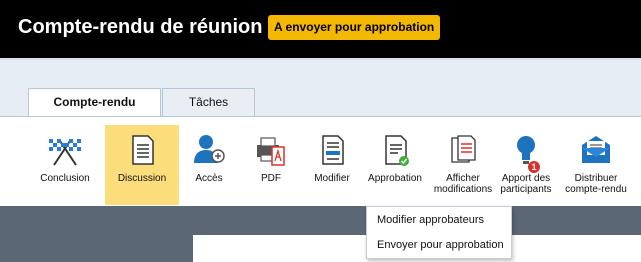 This screenshot has width=641, height=262. Describe the element at coordinates (271, 178) in the screenshot. I see `pdf-label: PDF` at that location.